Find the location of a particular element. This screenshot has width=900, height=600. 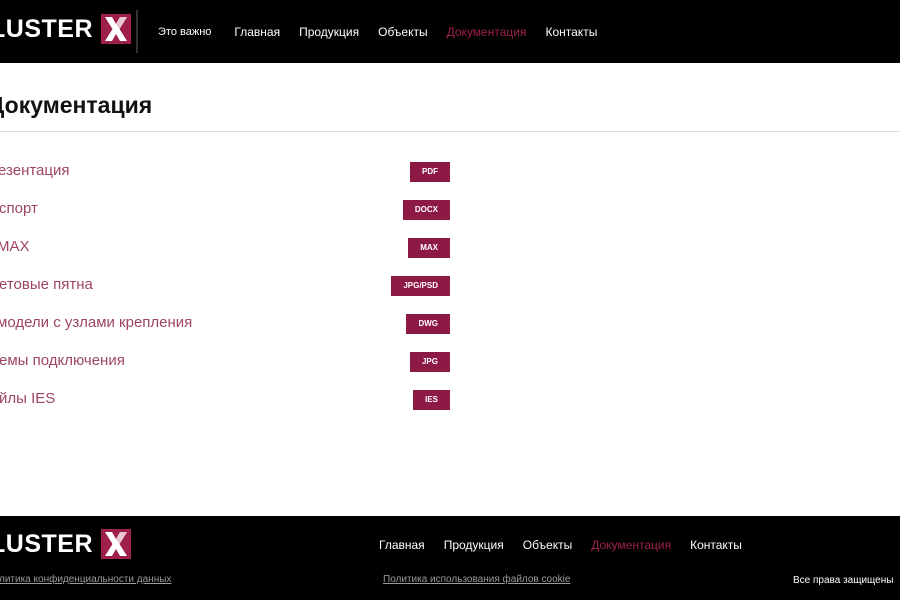

document-row: йлы IES IES is located at coordinates (450, 399).